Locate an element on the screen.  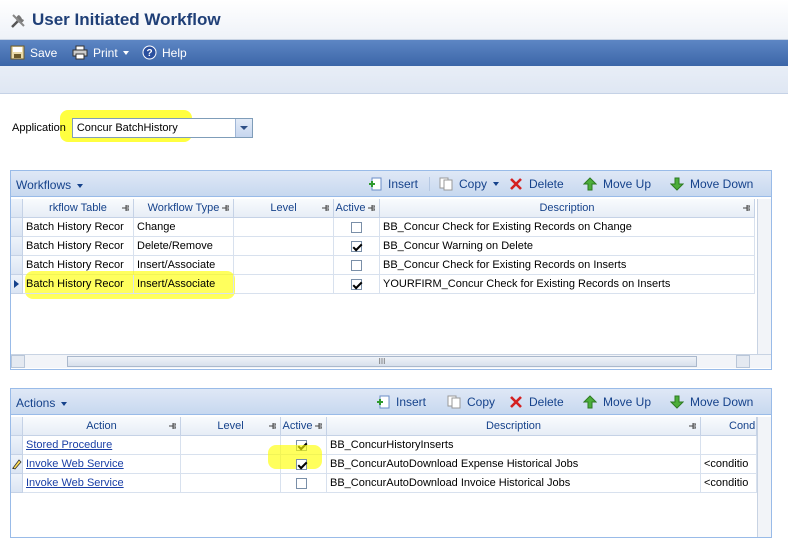
help-button: ? Help is located at coordinates (164, 52).